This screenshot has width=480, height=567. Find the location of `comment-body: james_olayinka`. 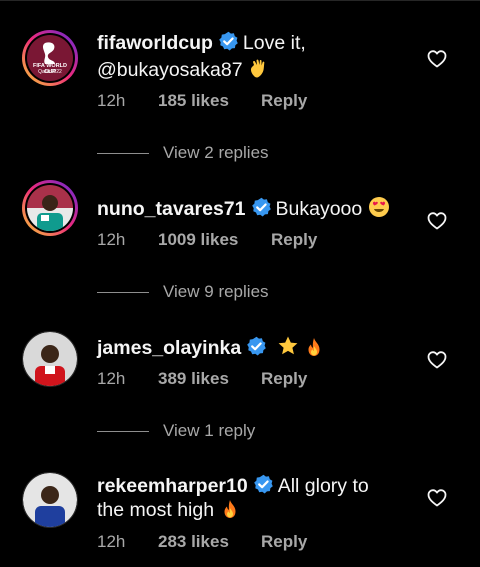

comment-body: james_olayinka is located at coordinates (257, 349).